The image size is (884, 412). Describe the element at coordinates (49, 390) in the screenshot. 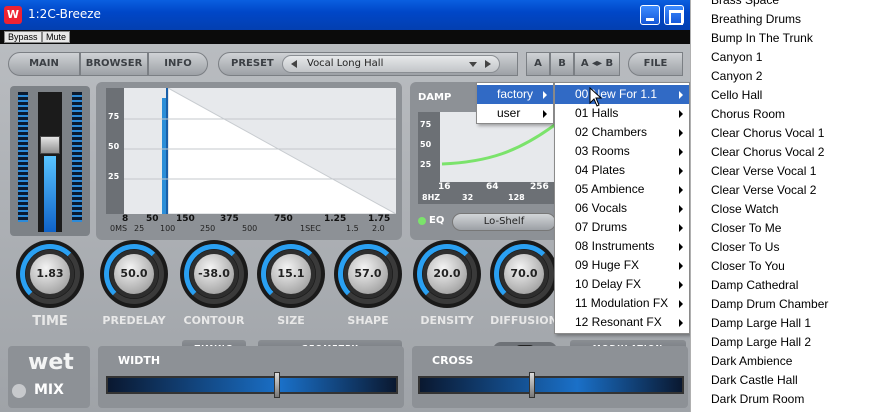

I see `mix-label: MIX` at that location.